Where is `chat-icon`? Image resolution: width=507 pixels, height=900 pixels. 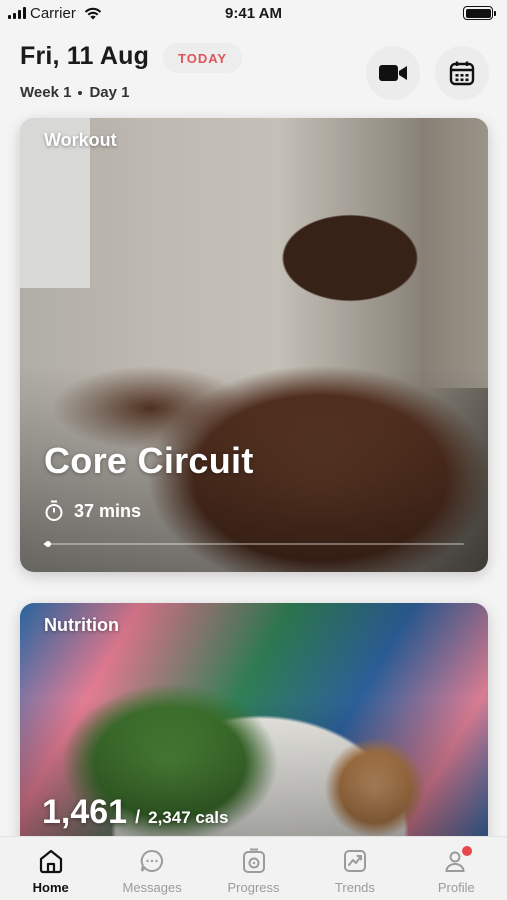
chat-icon is located at coordinates (152, 861).